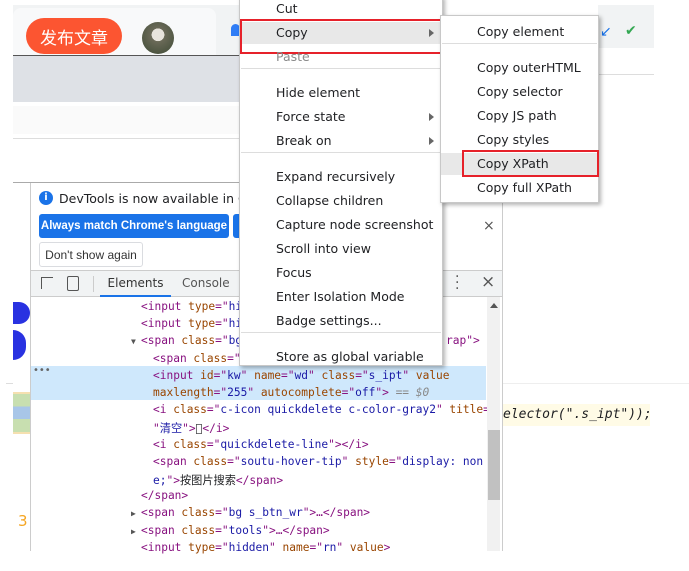 The height and width of the screenshot is (571, 689). What do you see at coordinates (529, 67) in the screenshot?
I see `menu-item-copy-outerhtml: Copy outerHTML` at bounding box center [529, 67].